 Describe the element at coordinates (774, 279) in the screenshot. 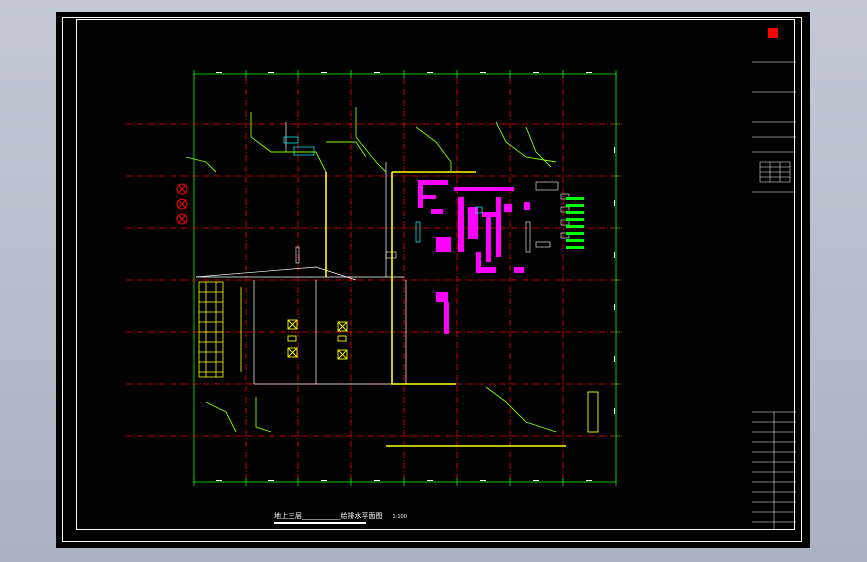

I see `title-block-lines` at that location.